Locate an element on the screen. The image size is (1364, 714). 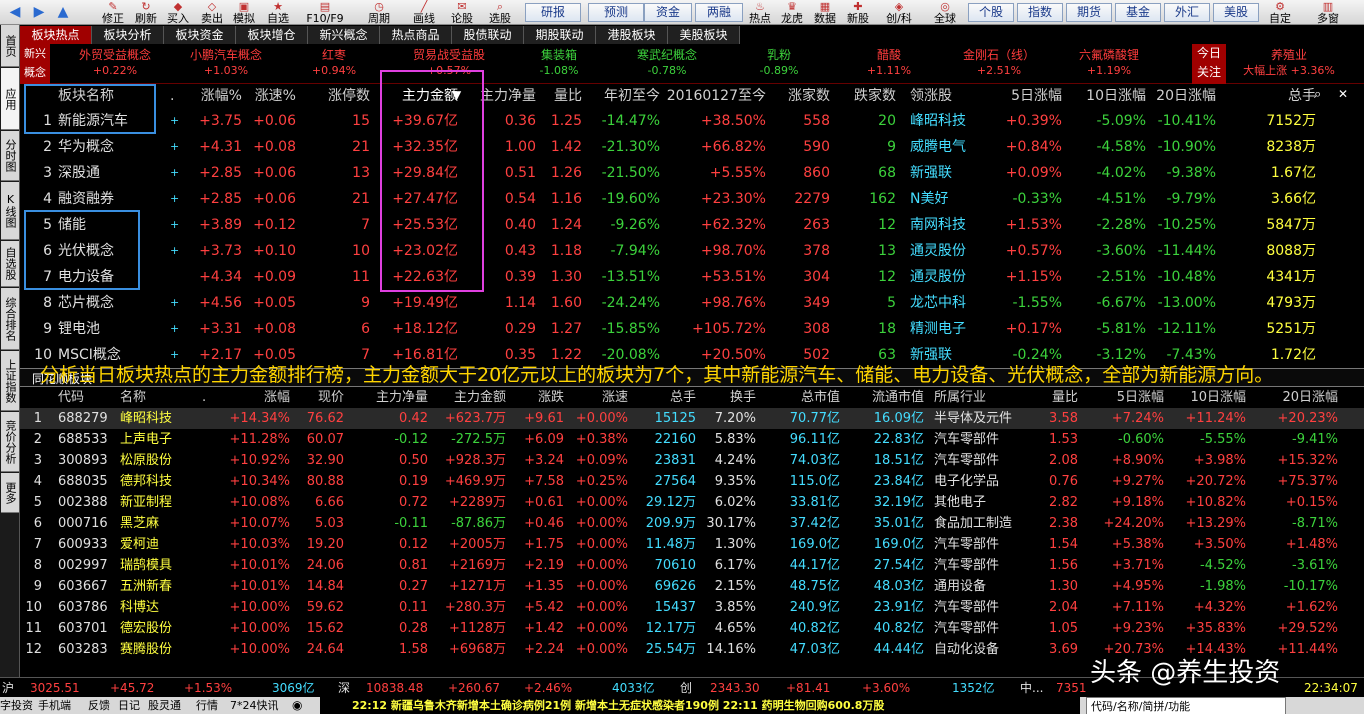
col-header-7: 涨跌 is located at coordinates (536, 397).